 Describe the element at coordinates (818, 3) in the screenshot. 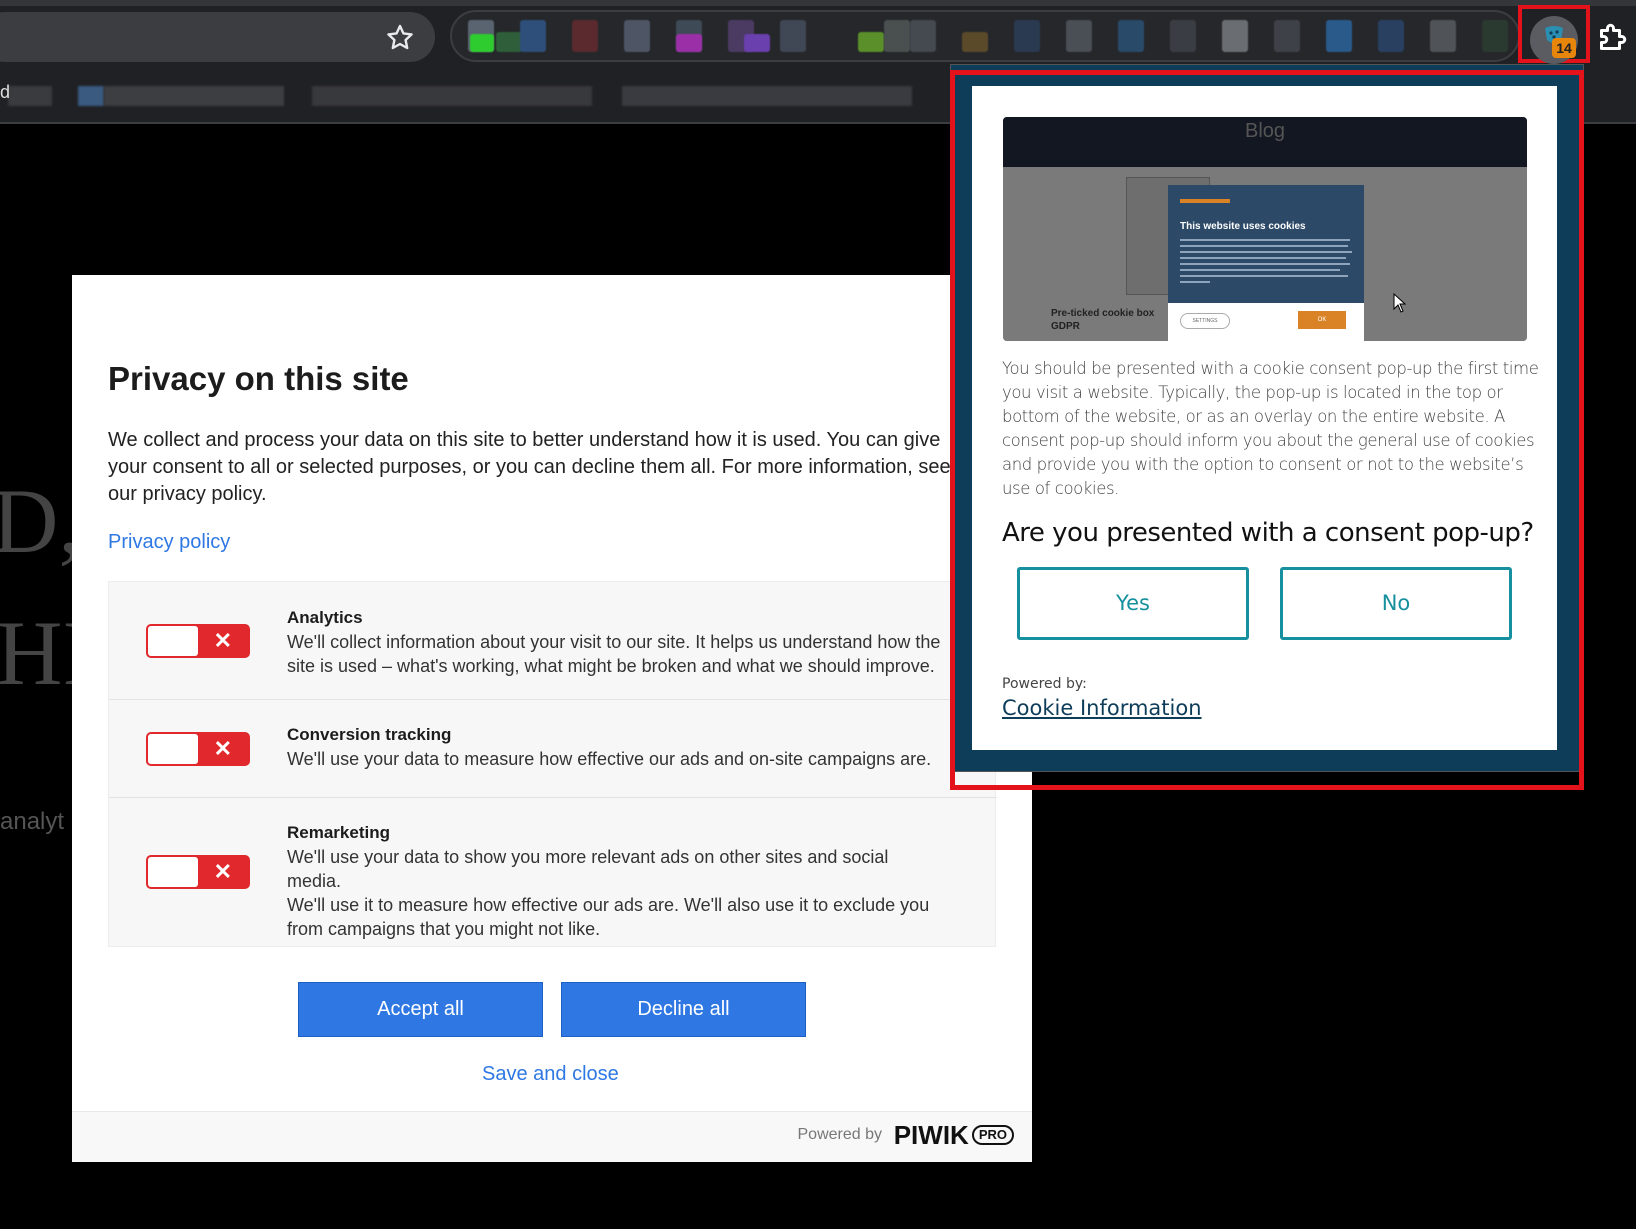

I see `tab-strip-edge` at that location.